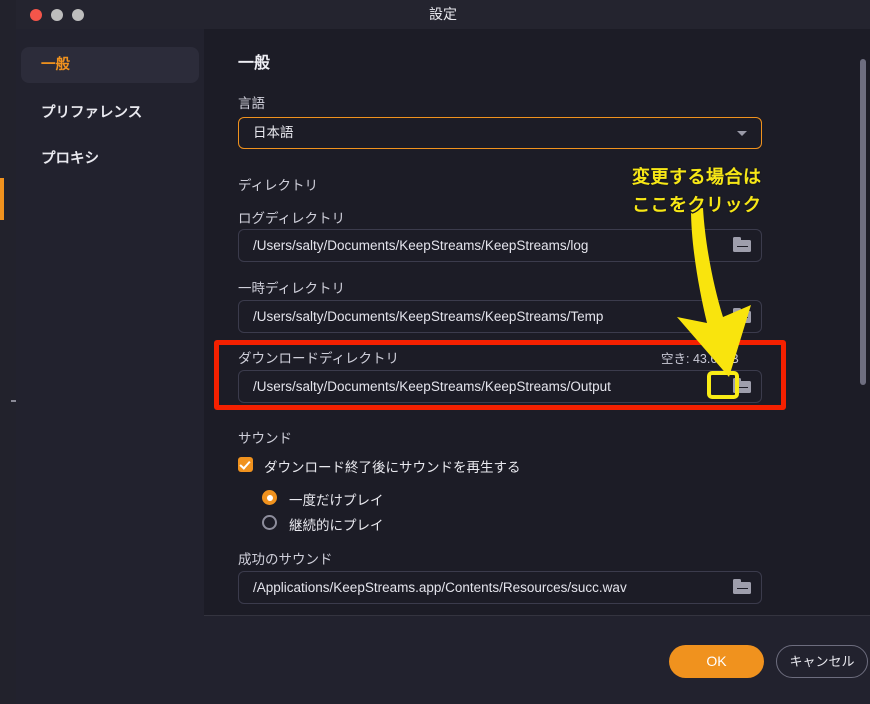 This screenshot has height=704, width=870. What do you see at coordinates (110, 159) in the screenshot?
I see `sidebar-item-proxy: プロキシ` at bounding box center [110, 159].